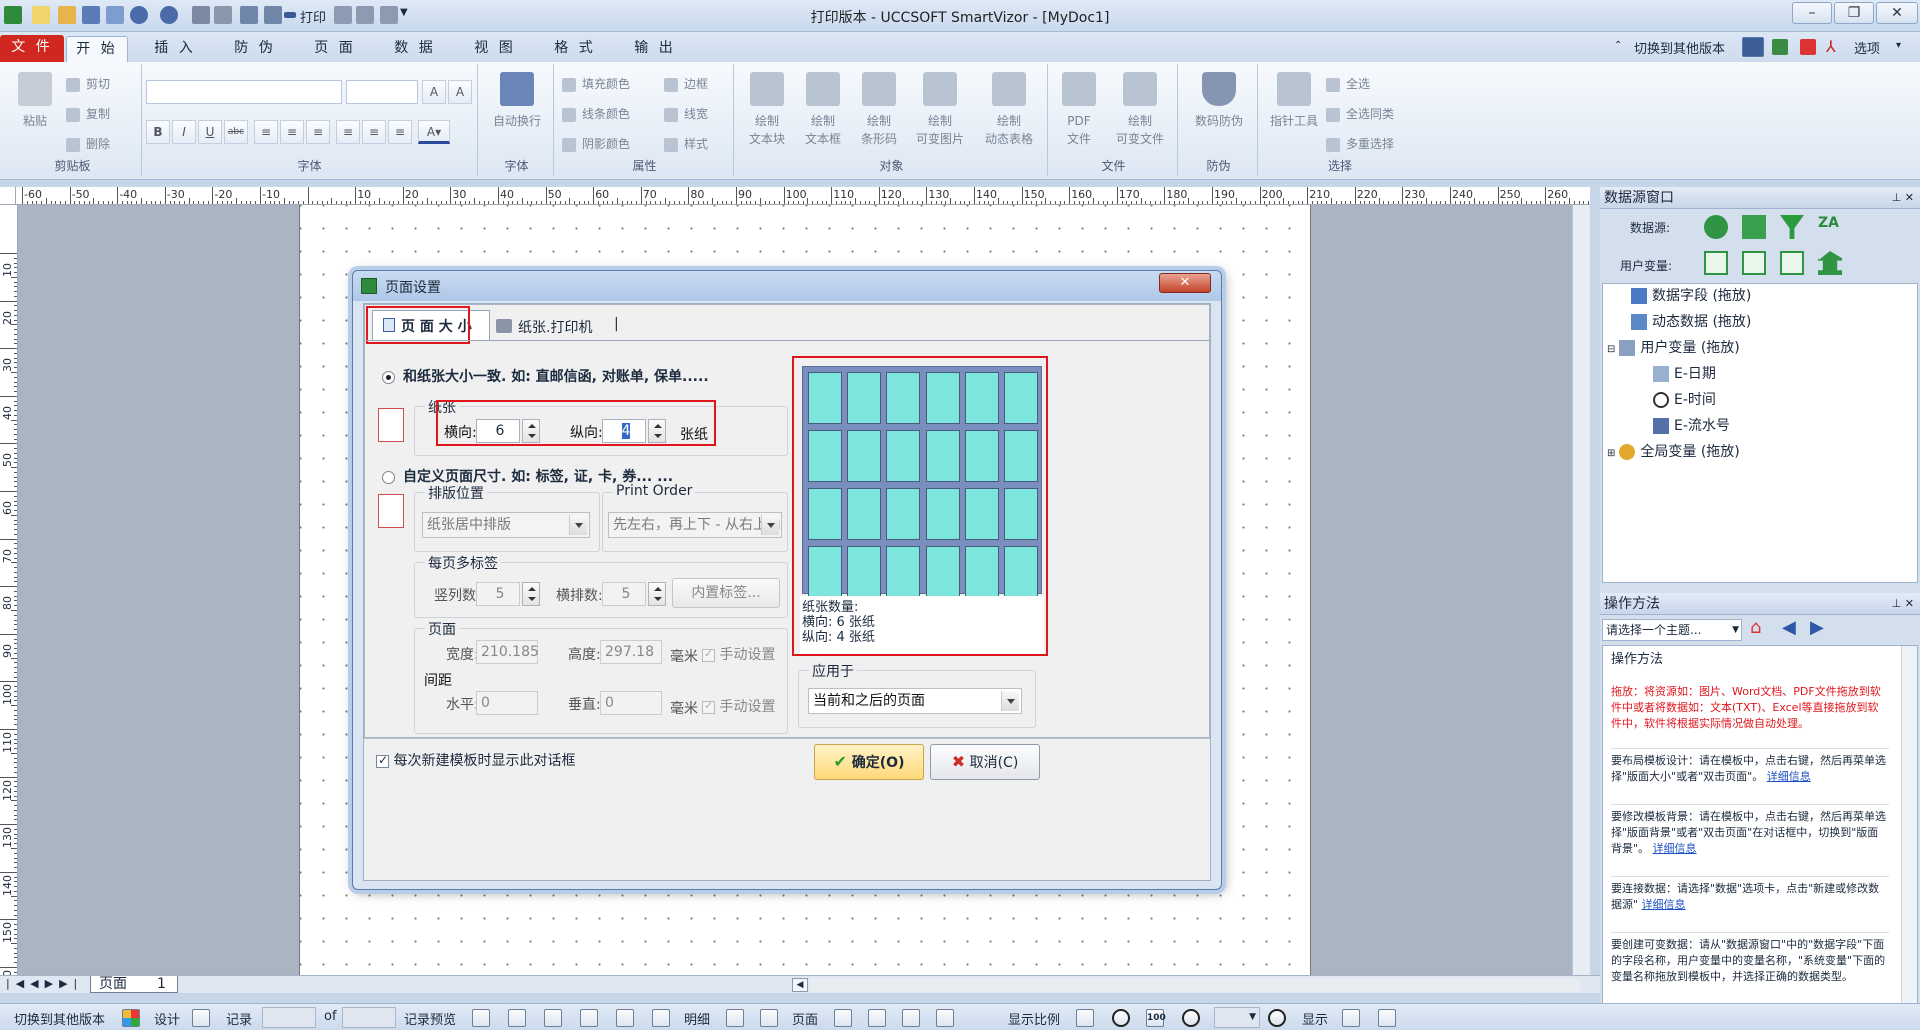  What do you see at coordinates (1898, 45) in the screenshot?
I see `options-arrow-icon: ▾` at bounding box center [1898, 45].